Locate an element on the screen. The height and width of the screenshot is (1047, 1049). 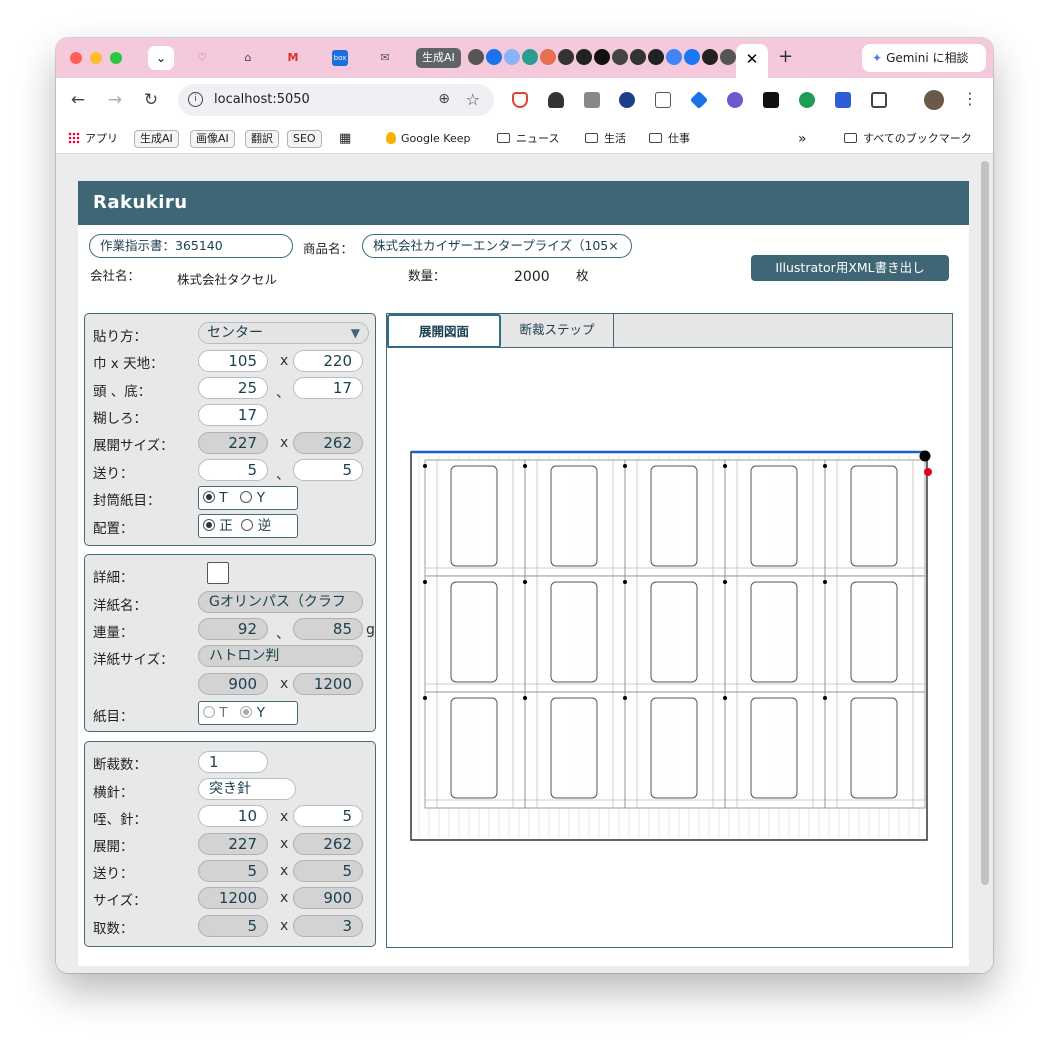
zoom-icon: ⊕ is located at coordinates (444, 99).